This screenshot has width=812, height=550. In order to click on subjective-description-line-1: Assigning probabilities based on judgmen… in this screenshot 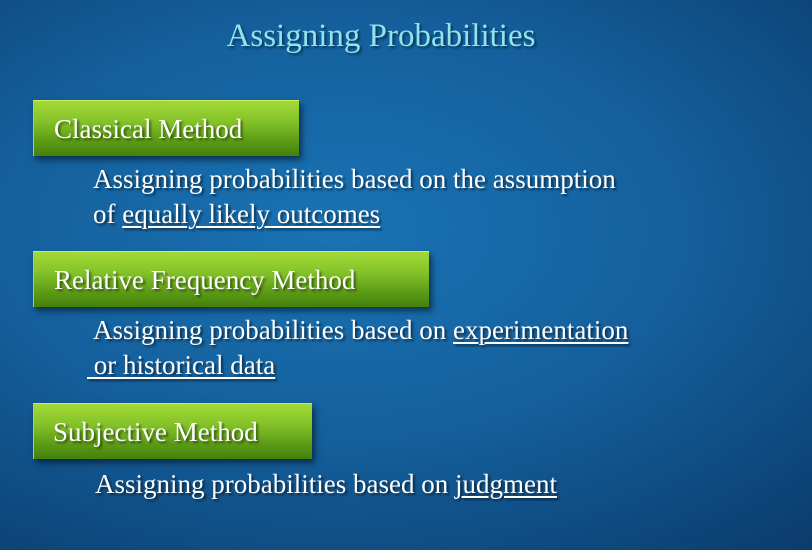, I will do `click(326, 484)`.